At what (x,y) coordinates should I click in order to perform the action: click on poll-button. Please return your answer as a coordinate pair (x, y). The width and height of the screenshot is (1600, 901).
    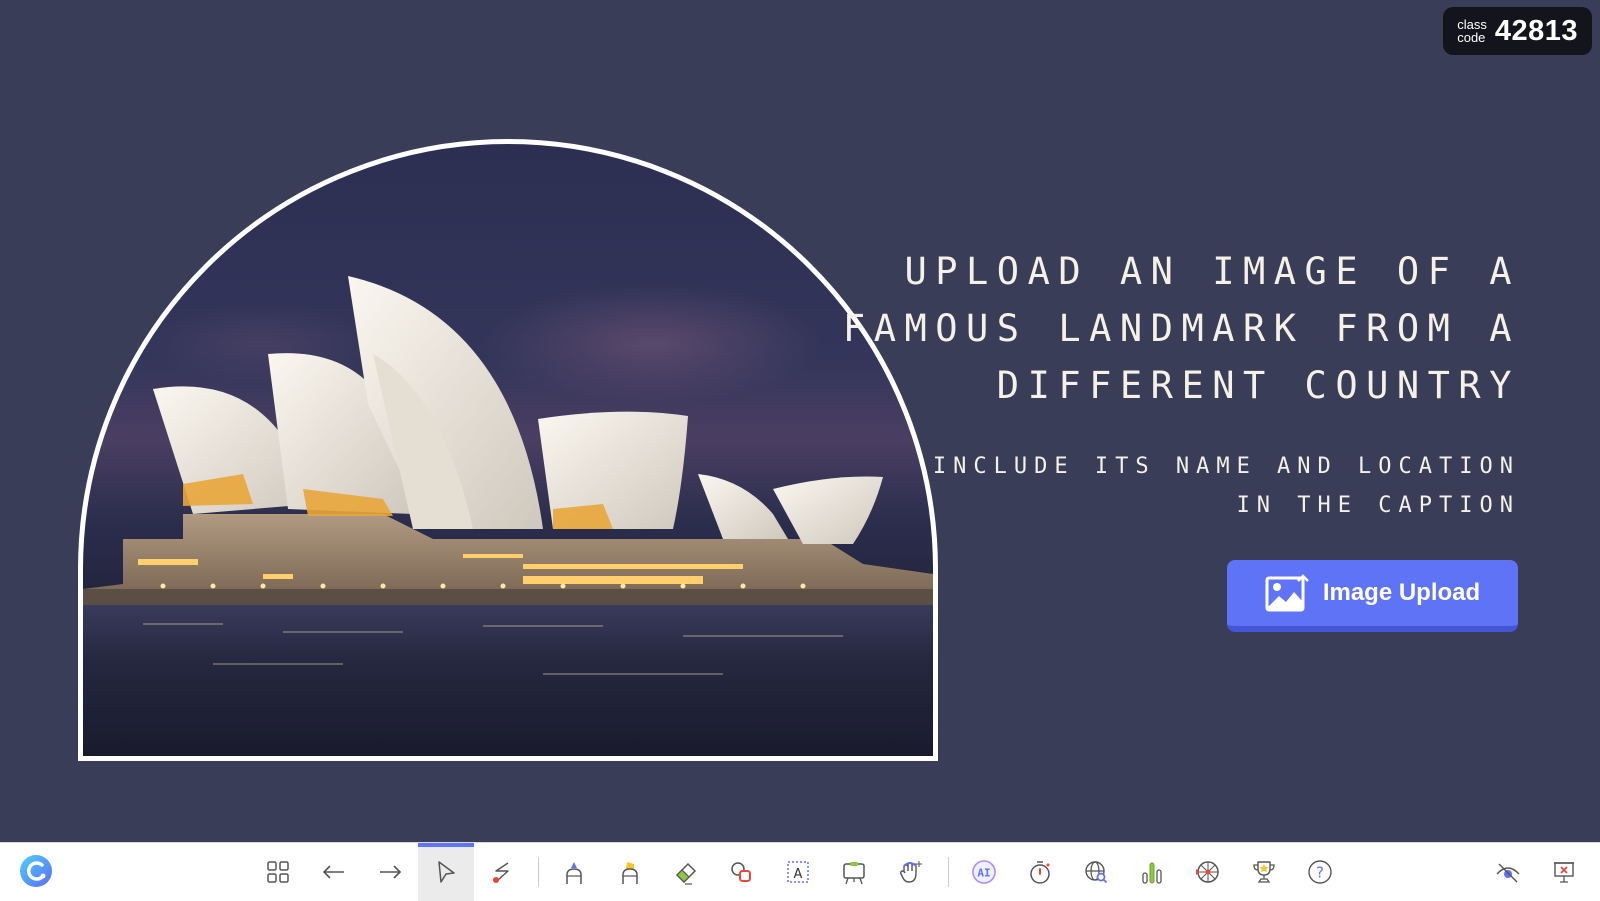
    Looking at the image, I should click on (1152, 872).